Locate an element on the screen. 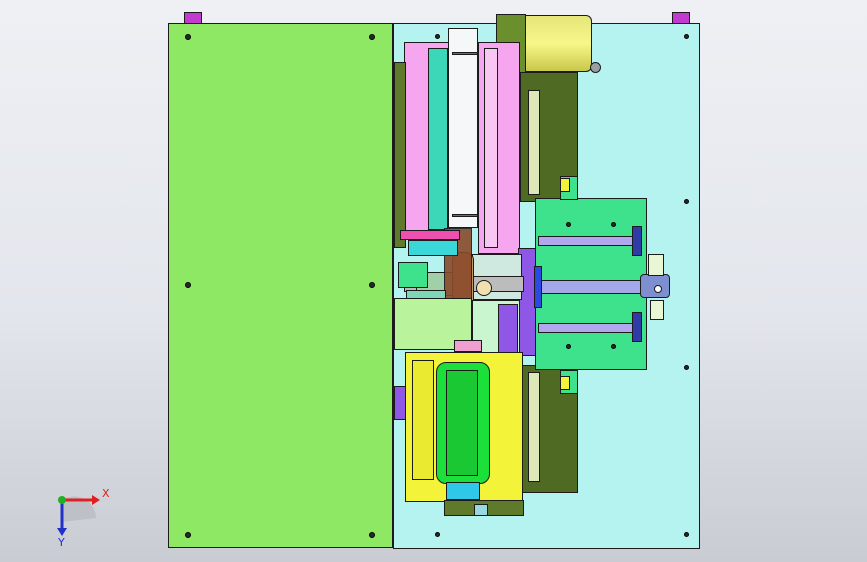  bolt-left-ml is located at coordinates (188, 285).